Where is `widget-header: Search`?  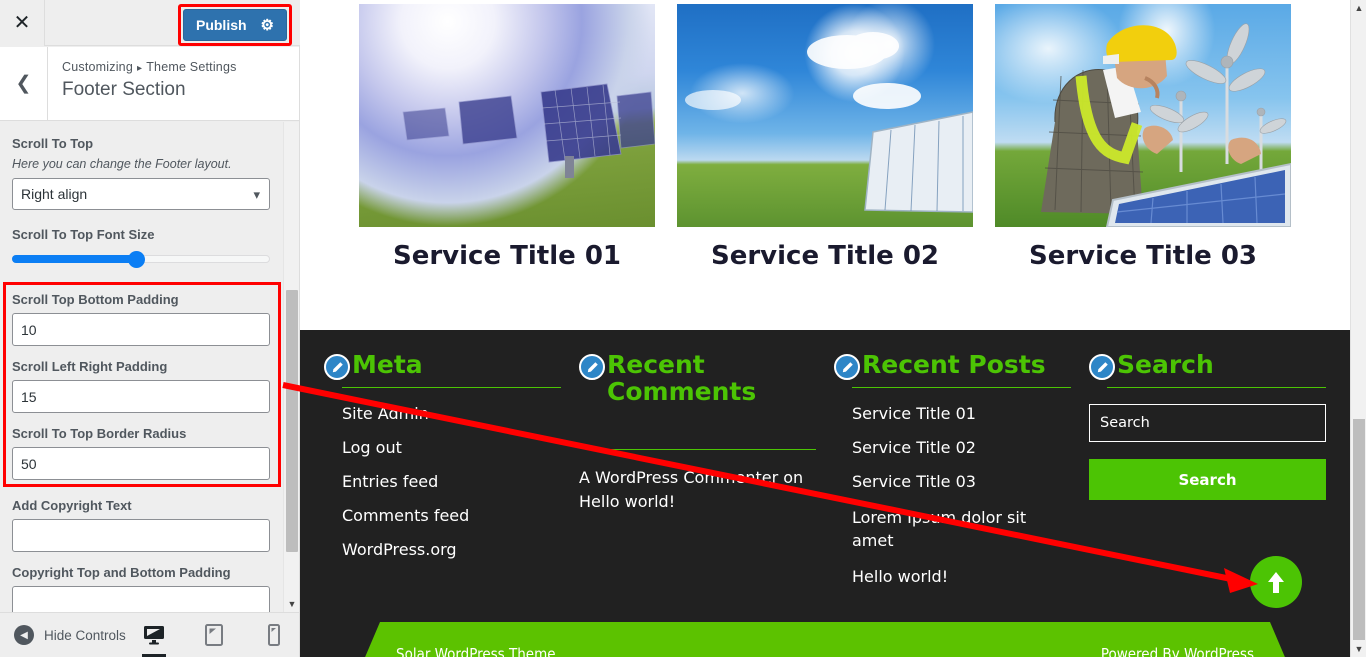 widget-header: Search is located at coordinates (1207, 365).